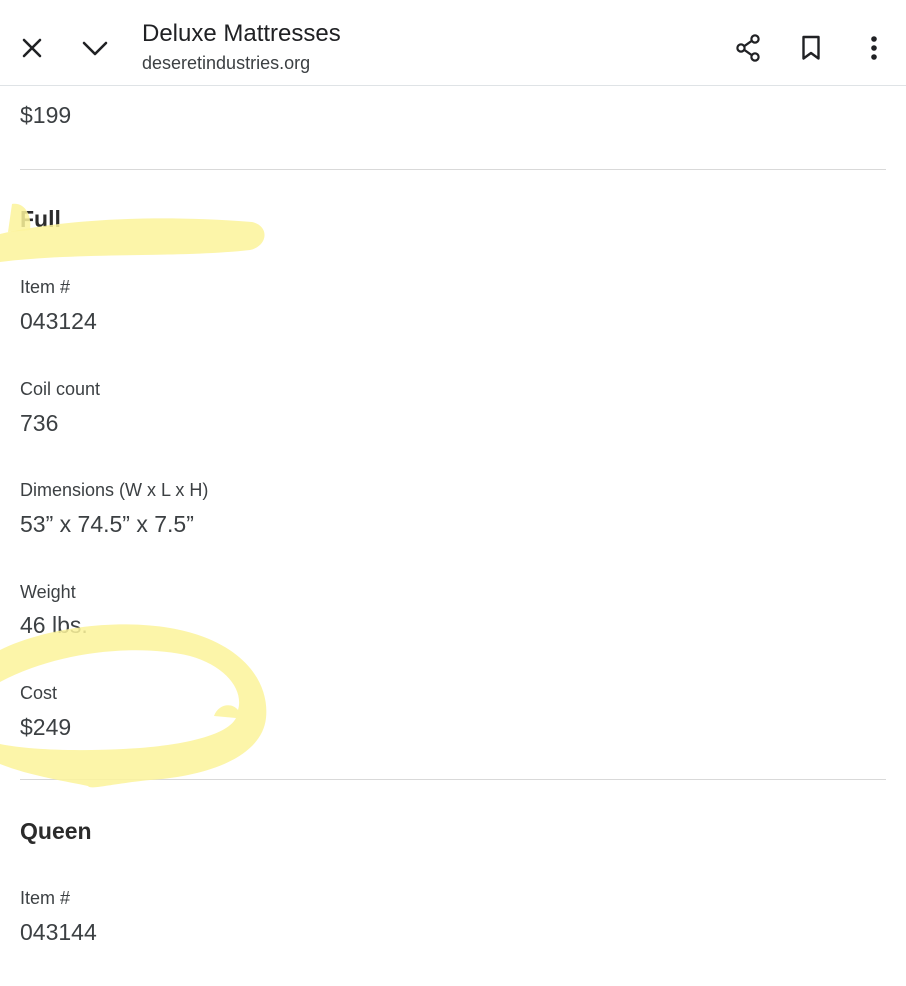  I want to click on dimensions-value: 53” x 74.5” x 7.5”, so click(107, 524).